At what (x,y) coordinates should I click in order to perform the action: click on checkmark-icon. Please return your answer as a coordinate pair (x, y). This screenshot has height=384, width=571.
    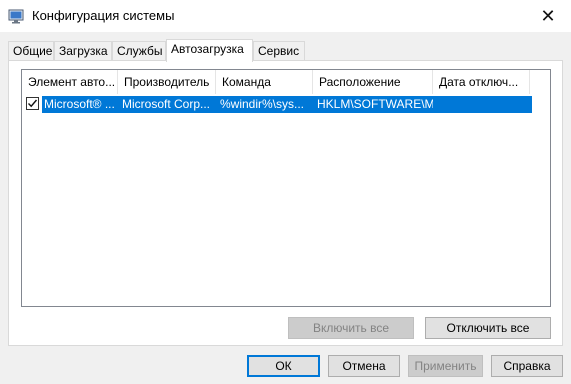
    Looking at the image, I should click on (33, 103).